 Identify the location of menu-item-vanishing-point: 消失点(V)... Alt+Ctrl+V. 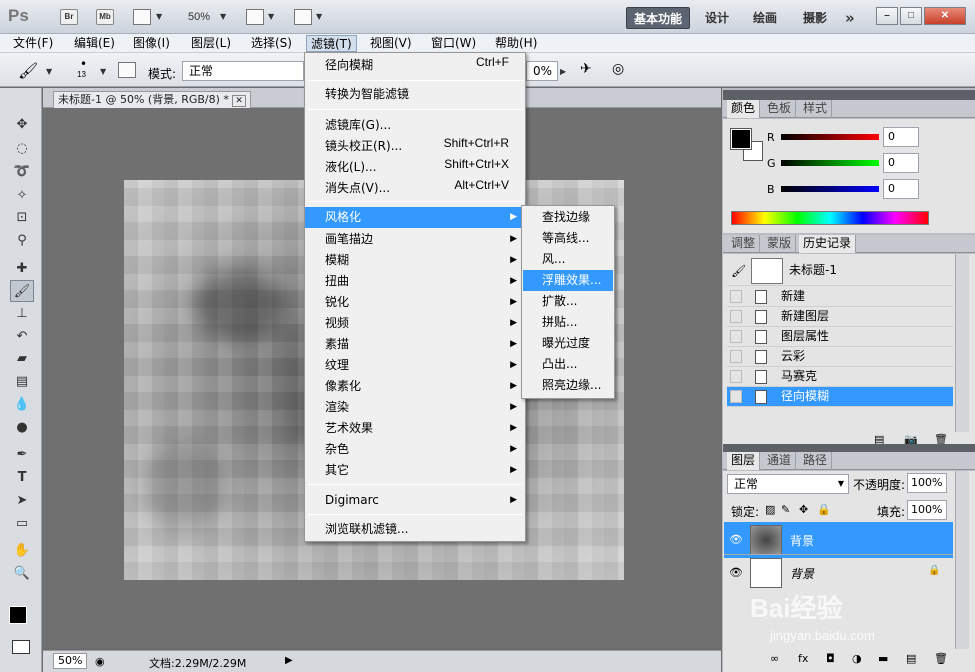
(415, 188).